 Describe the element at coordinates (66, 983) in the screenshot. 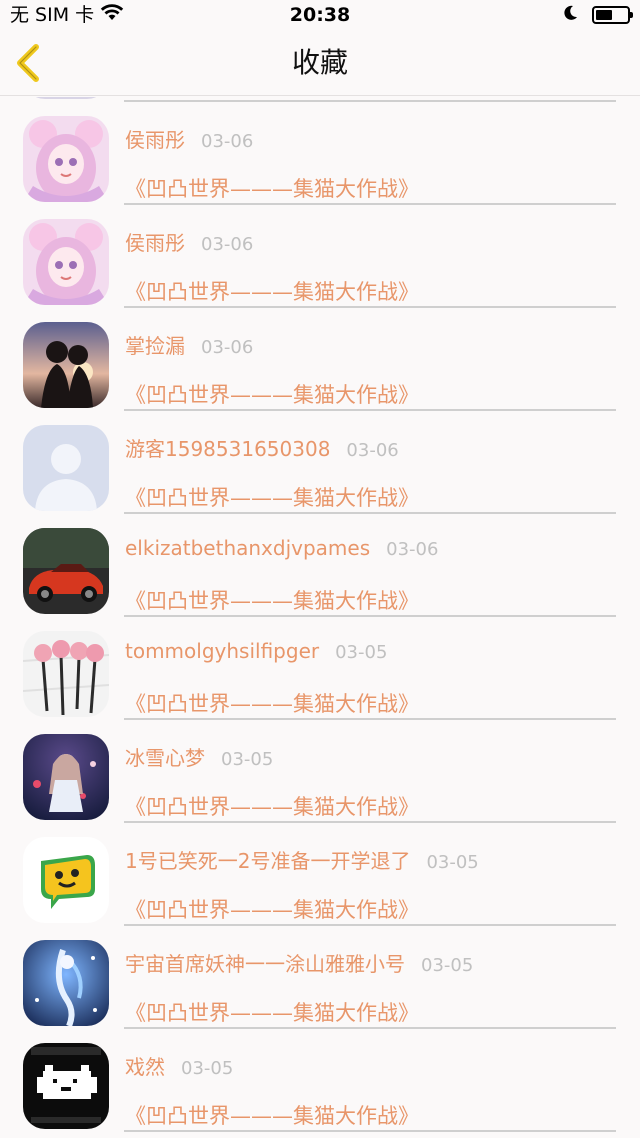

I see `blue-fantasy-avatar` at that location.